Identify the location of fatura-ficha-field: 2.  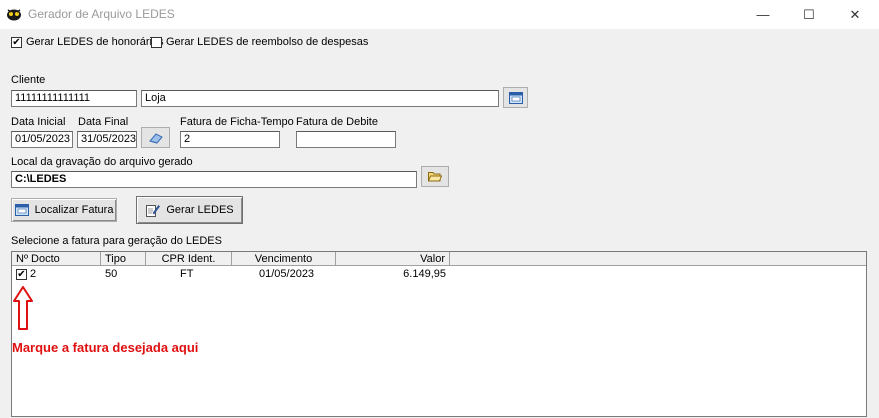
(230, 139).